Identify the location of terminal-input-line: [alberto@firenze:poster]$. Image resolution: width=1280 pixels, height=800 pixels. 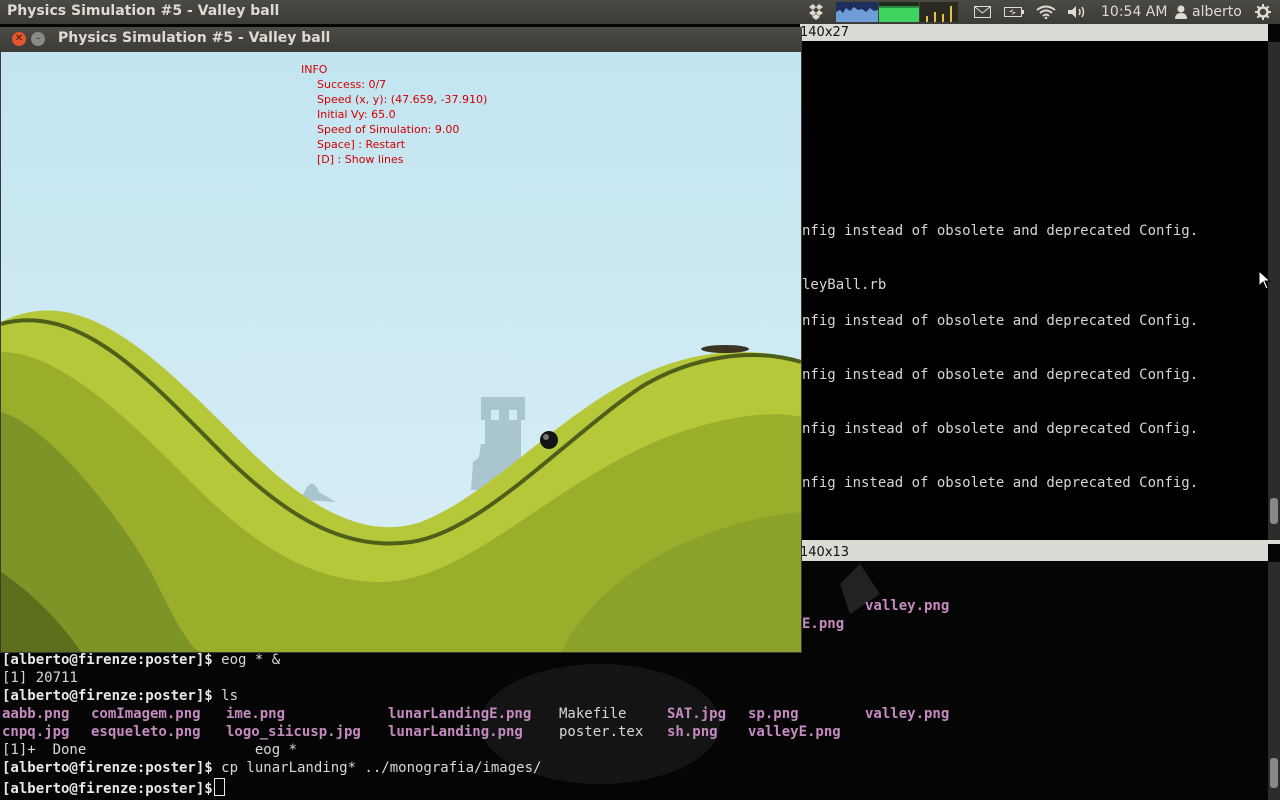
(113, 787).